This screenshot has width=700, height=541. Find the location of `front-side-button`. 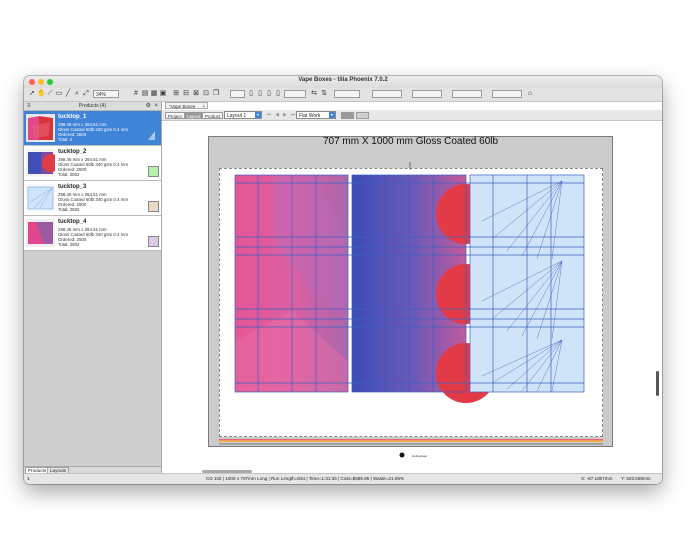

front-side-button is located at coordinates (347, 115).